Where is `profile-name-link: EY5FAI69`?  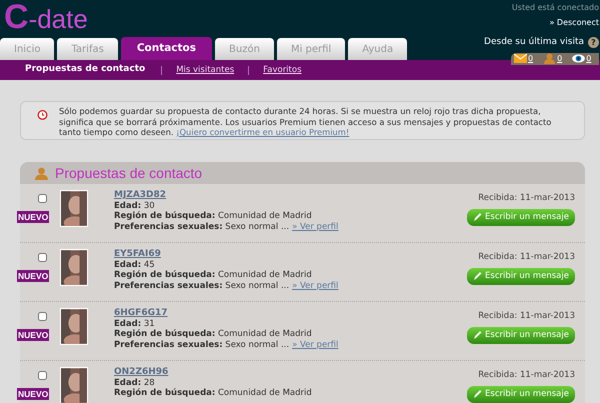 profile-name-link: EY5FAI69 is located at coordinates (137, 254).